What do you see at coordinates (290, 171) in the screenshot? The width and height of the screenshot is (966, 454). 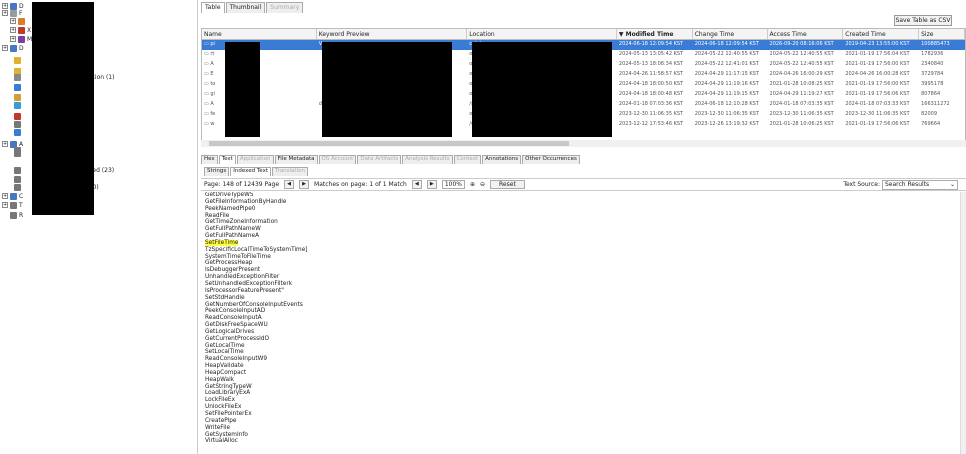 I see `tab-translation: Translation` at bounding box center [290, 171].